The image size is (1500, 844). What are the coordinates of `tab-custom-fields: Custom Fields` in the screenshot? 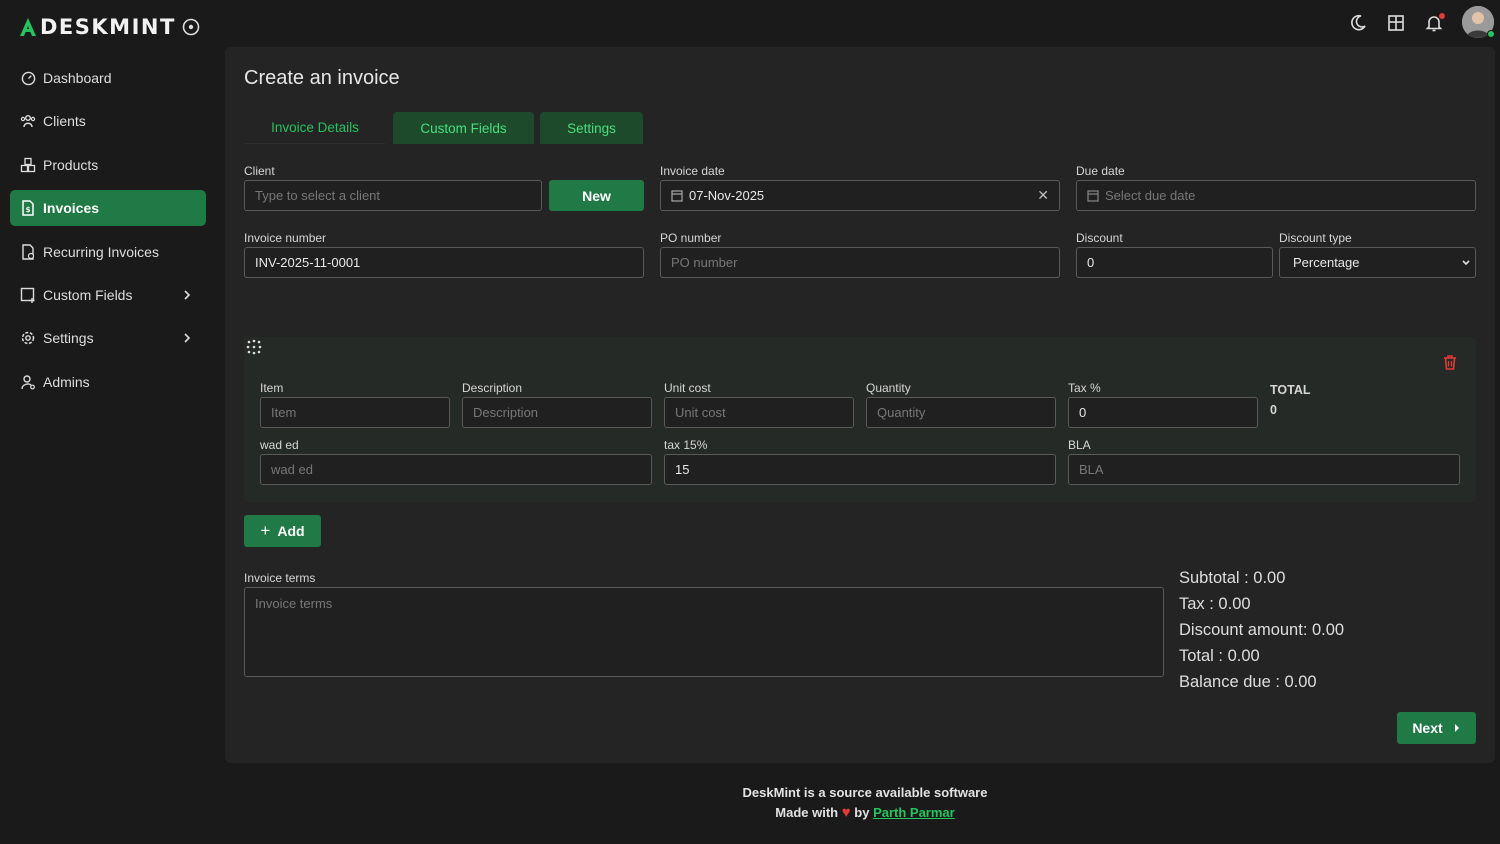 It's located at (463, 128).